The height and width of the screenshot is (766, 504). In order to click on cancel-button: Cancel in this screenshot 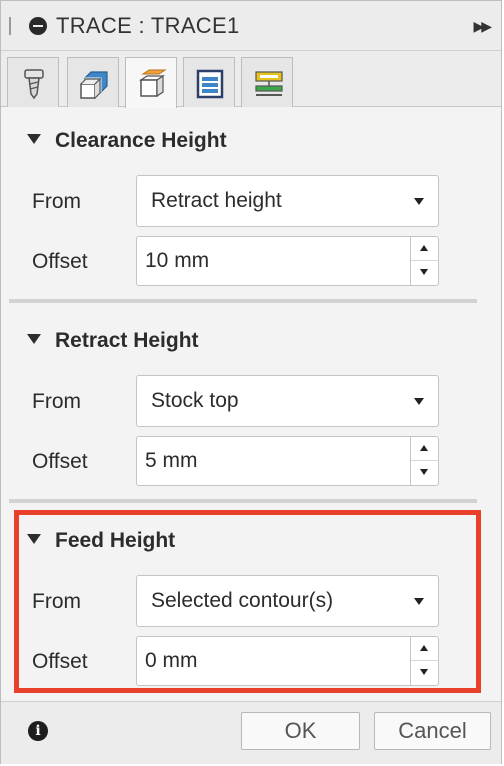, I will do `click(432, 731)`.